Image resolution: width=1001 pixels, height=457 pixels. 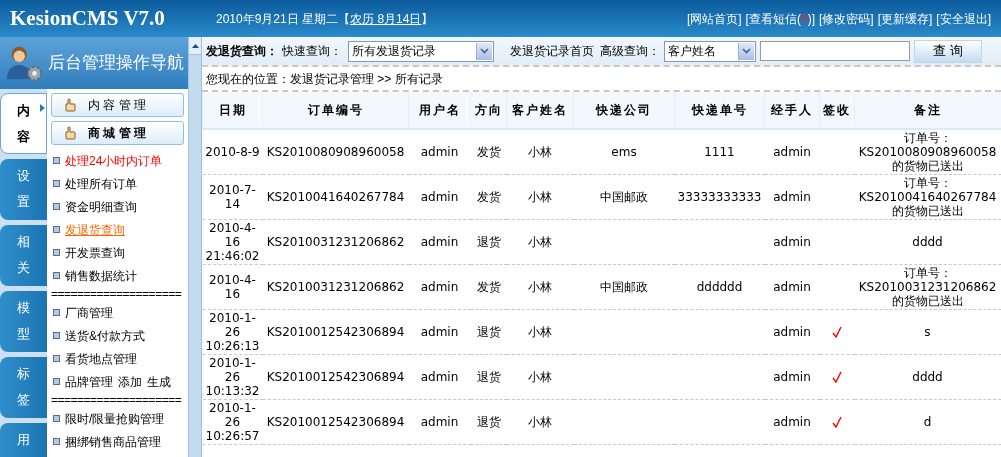 What do you see at coordinates (780, 18) in the screenshot?
I see `header-link: [查看短信(0)]` at bounding box center [780, 18].